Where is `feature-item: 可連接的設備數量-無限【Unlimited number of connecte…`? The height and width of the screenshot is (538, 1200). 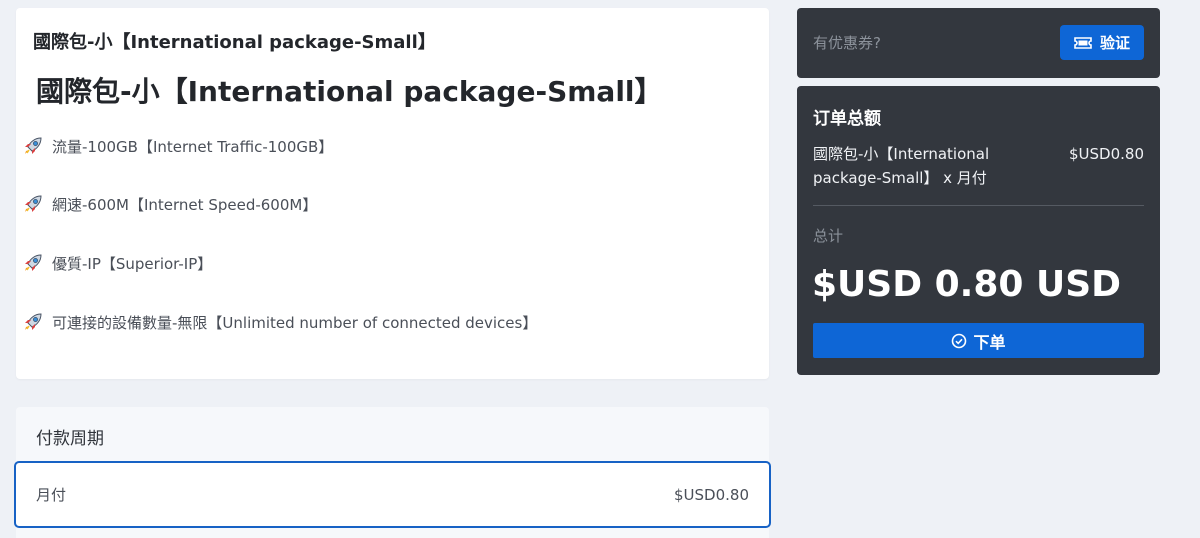
feature-item: 可連接的設備數量-無限【Unlimited number of connecte… is located at coordinates (279, 322).